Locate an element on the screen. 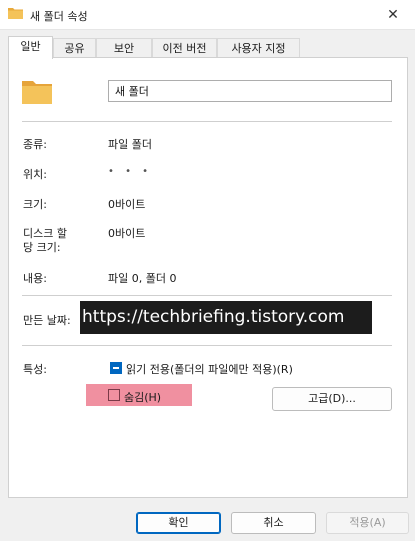  title-bar: 새 폴더 속성 ✕ is located at coordinates (207, 15).